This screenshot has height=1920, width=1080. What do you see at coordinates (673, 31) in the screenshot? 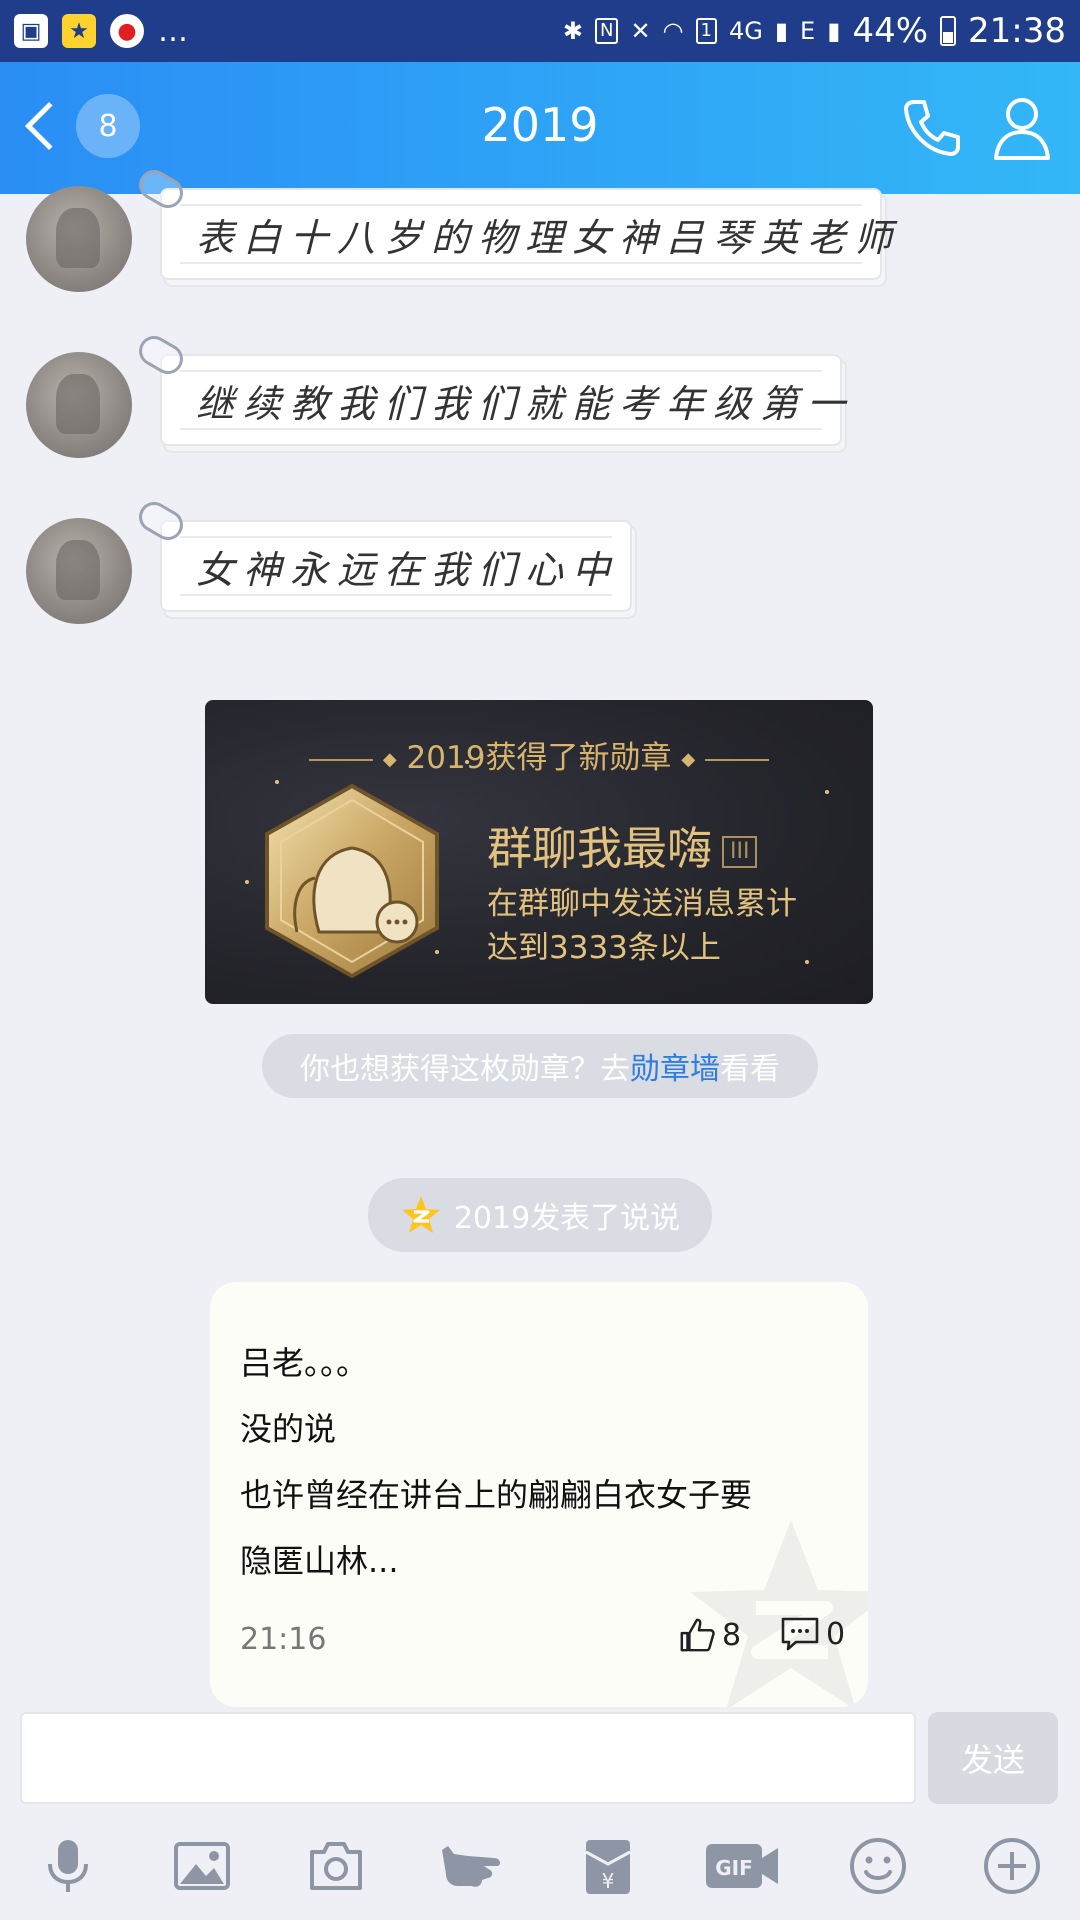
I see `wifi-icon: ◠` at bounding box center [673, 31].